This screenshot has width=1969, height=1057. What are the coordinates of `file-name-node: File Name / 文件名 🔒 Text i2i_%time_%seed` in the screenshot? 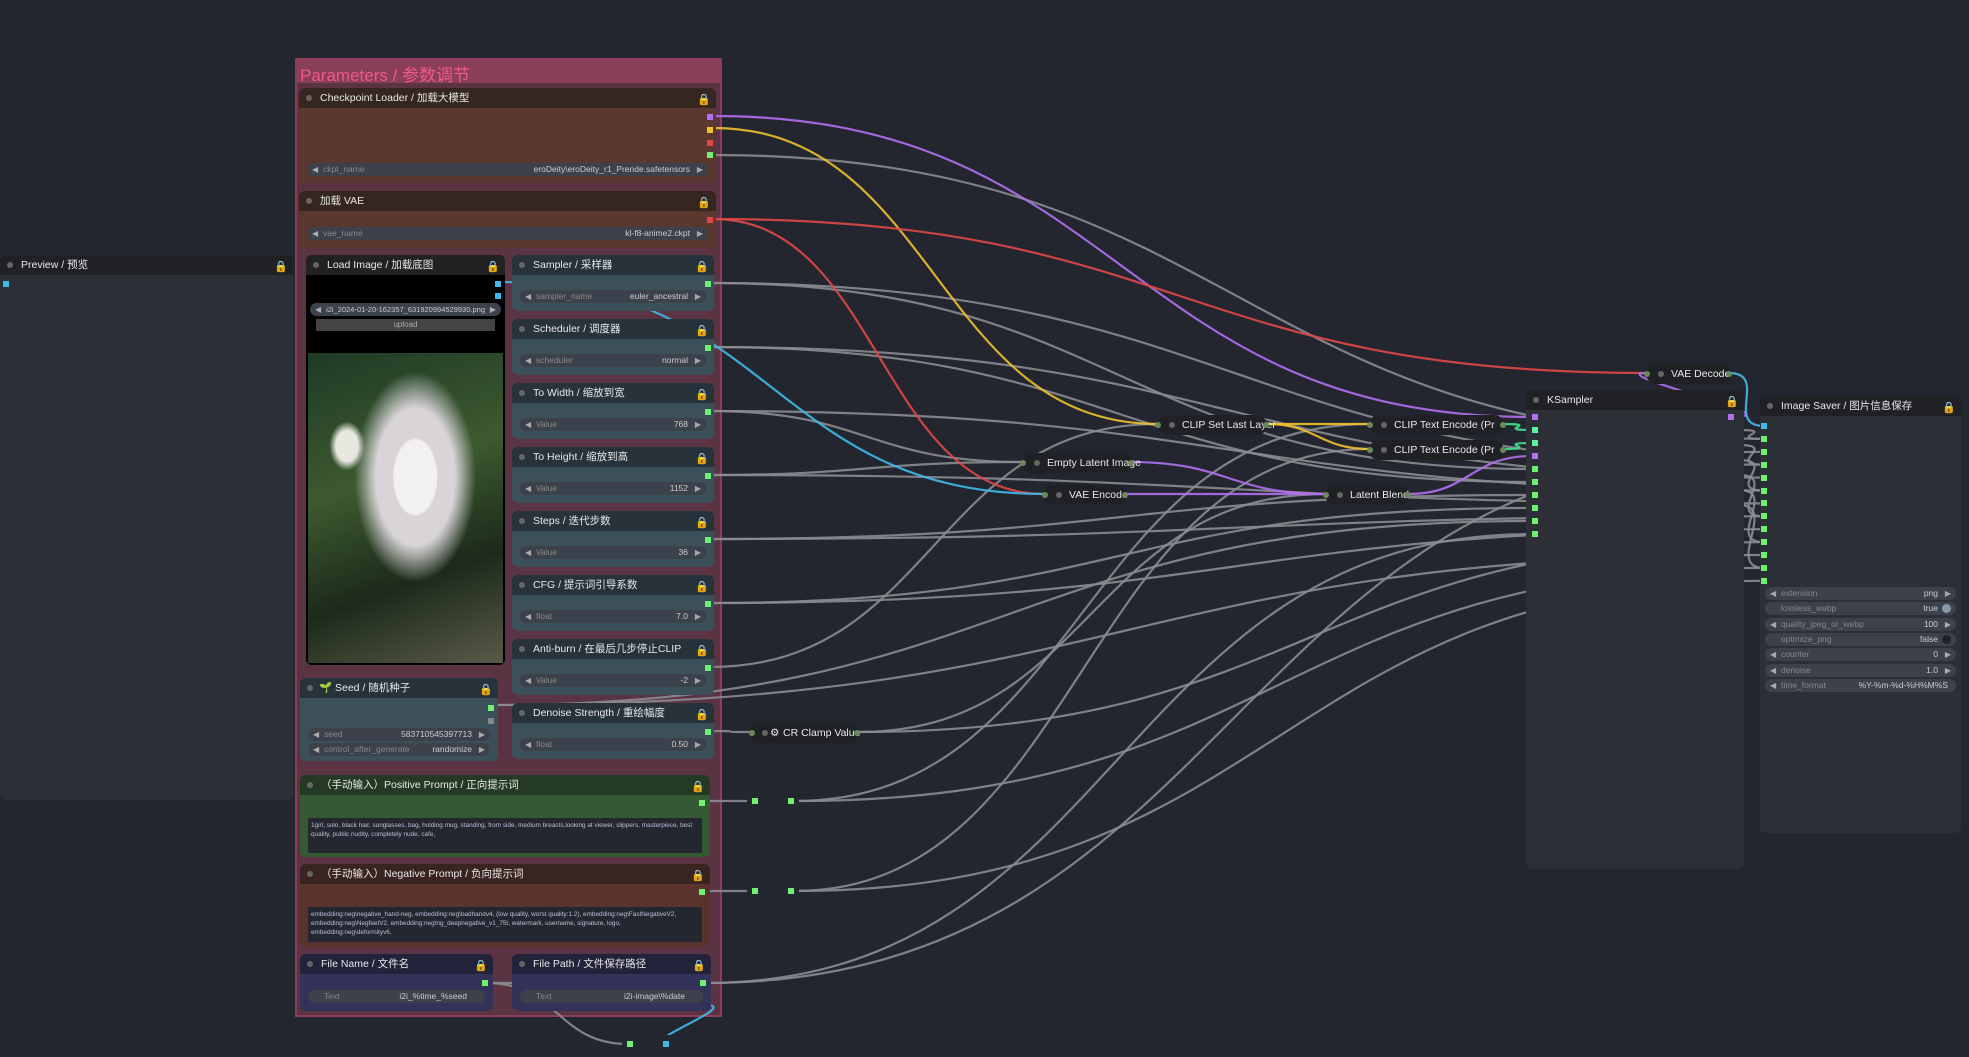 It's located at (396, 982).